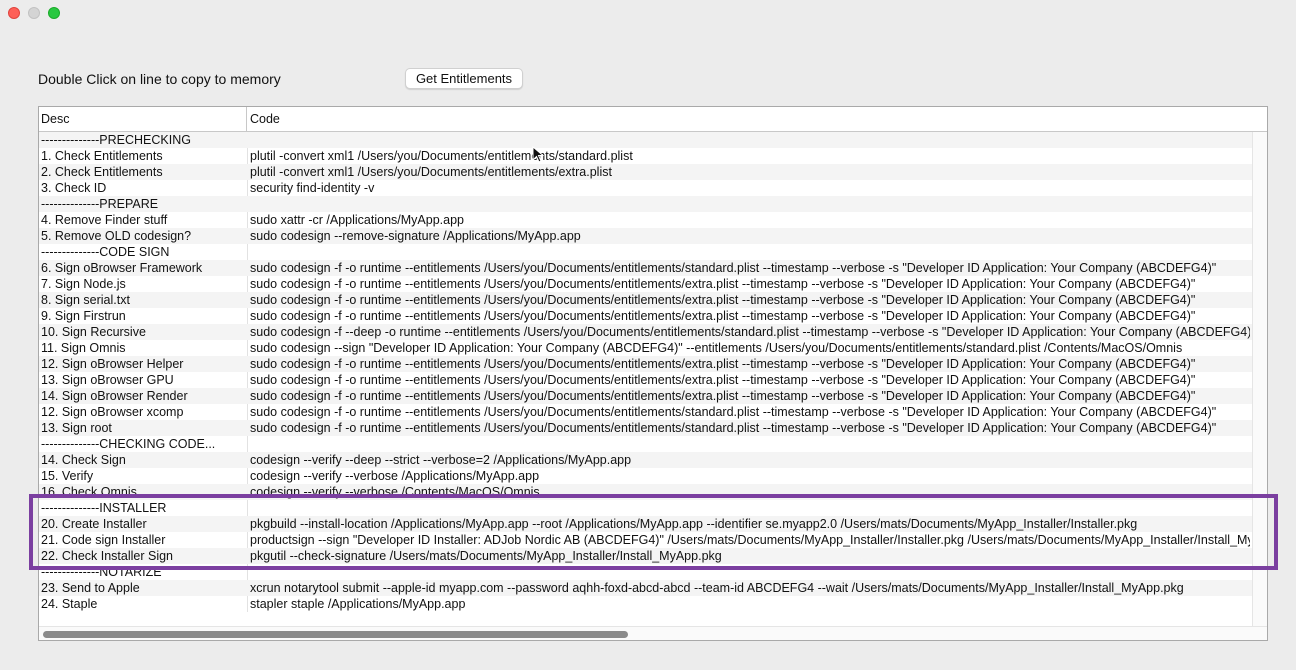 Image resolution: width=1296 pixels, height=670 pixels. I want to click on cell-desc: --------------PRECHECKING, so click(116, 140).